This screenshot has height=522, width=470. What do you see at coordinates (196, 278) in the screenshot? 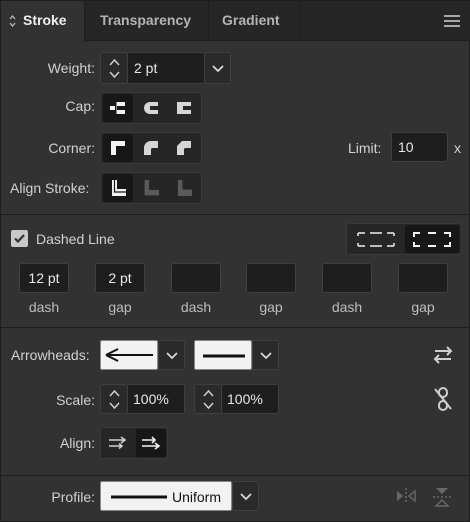
I see `dash-2-input` at bounding box center [196, 278].